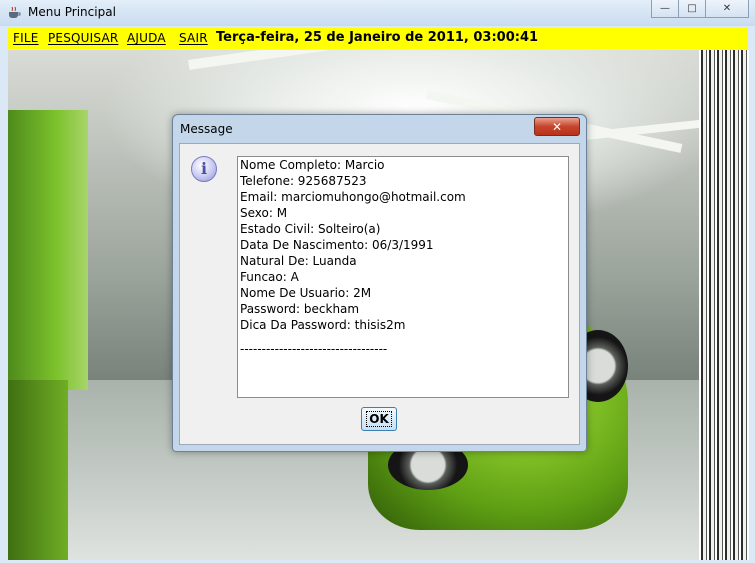 This screenshot has height=563, width=755. Describe the element at coordinates (323, 325) in the screenshot. I see `message-line-password-hint: Dica Da Password: thisis2m` at that location.